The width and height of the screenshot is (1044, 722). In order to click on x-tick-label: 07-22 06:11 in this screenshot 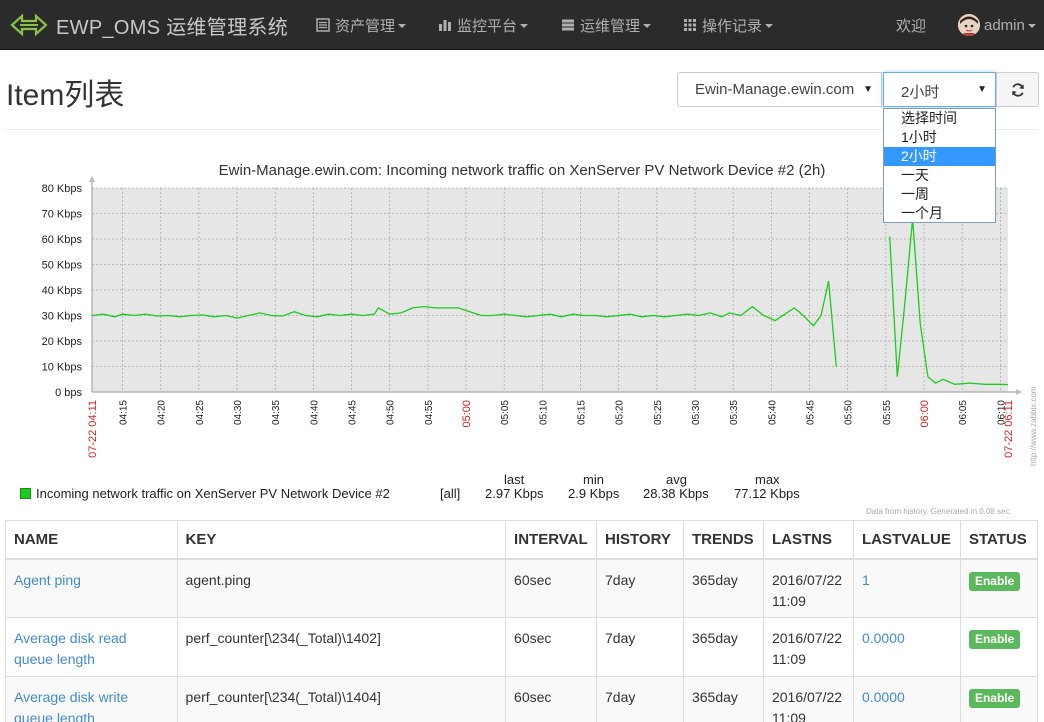, I will do `click(1009, 429)`.